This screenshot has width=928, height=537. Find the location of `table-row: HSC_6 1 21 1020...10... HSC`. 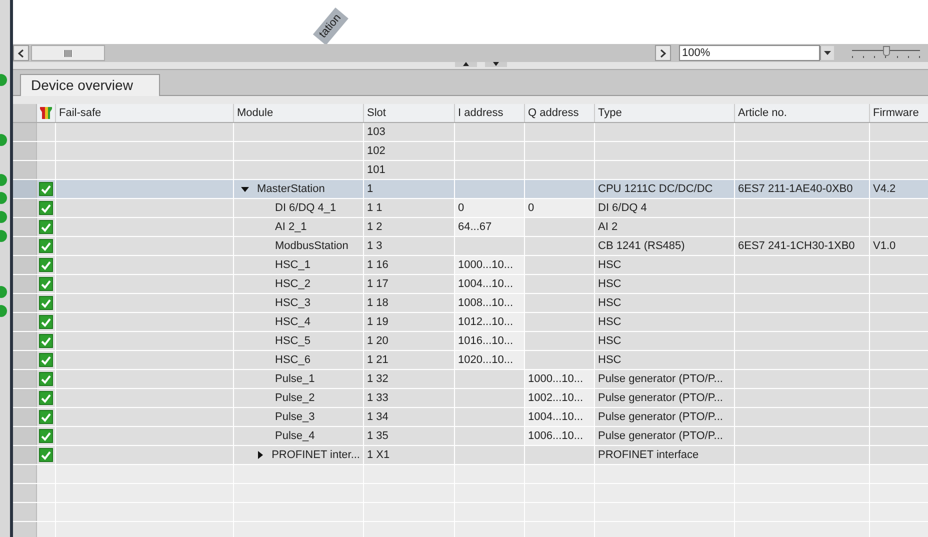

table-row: HSC_6 1 21 1020...10... HSC is located at coordinates (470, 360).